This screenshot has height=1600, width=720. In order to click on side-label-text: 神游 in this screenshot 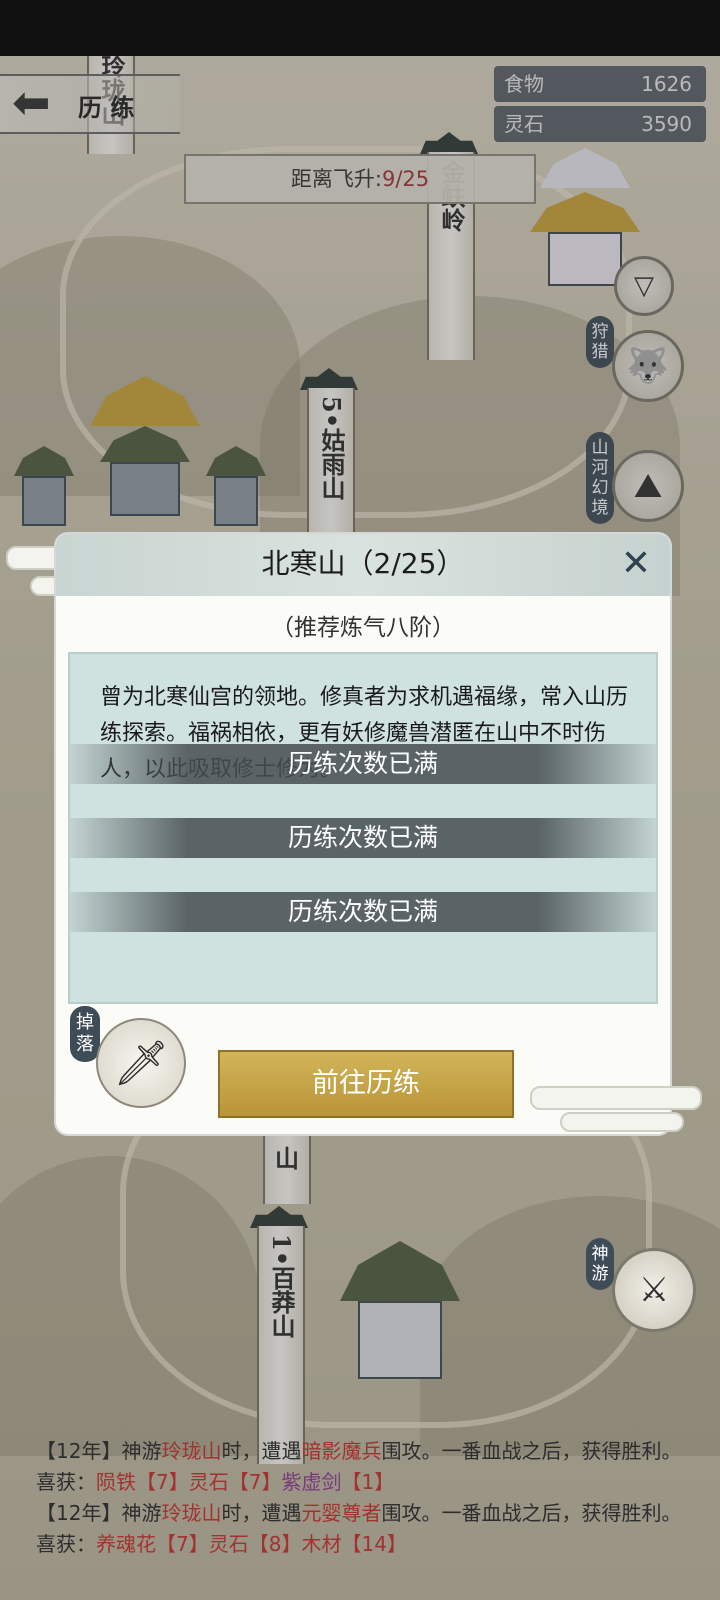, I will do `click(600, 1264)`.